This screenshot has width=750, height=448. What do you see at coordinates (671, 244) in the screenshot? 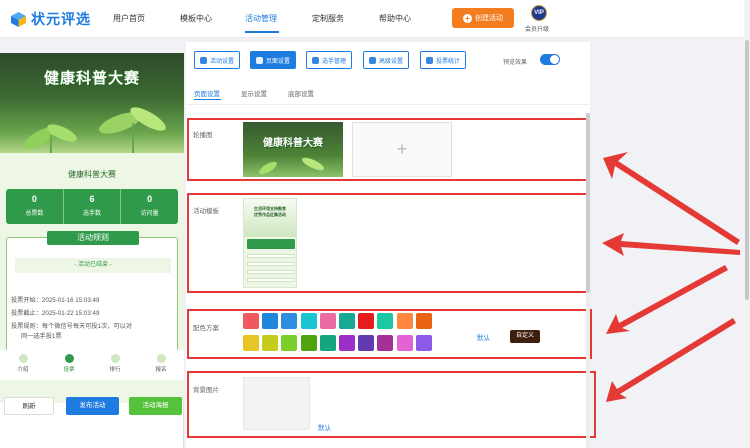
I see `arrow-to-template` at bounding box center [671, 244].